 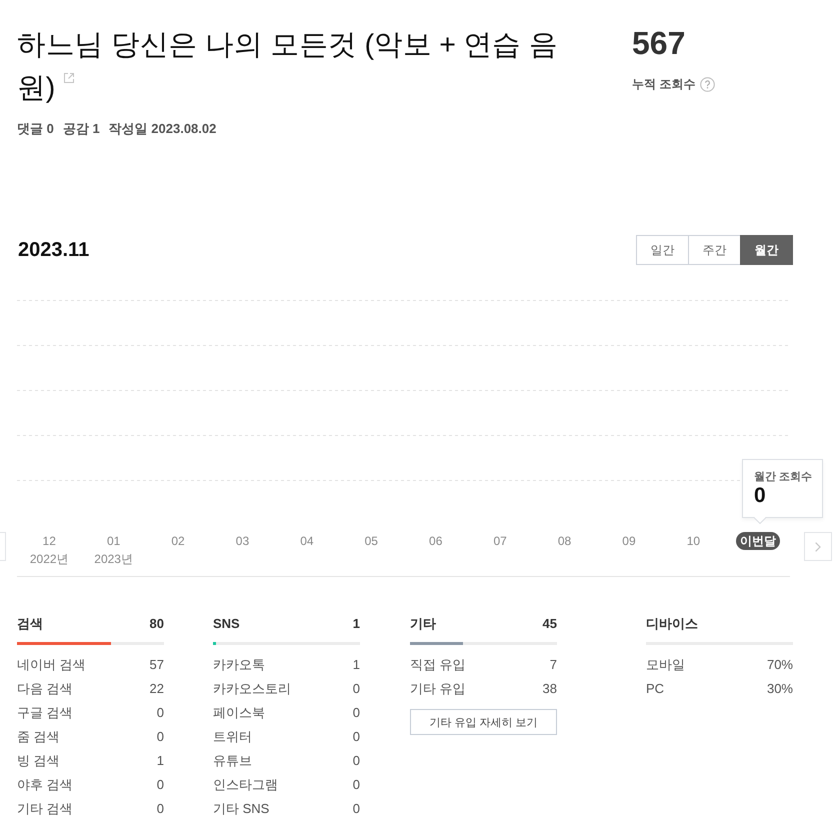 What do you see at coordinates (178, 541) in the screenshot?
I see `month-label: 02` at bounding box center [178, 541].